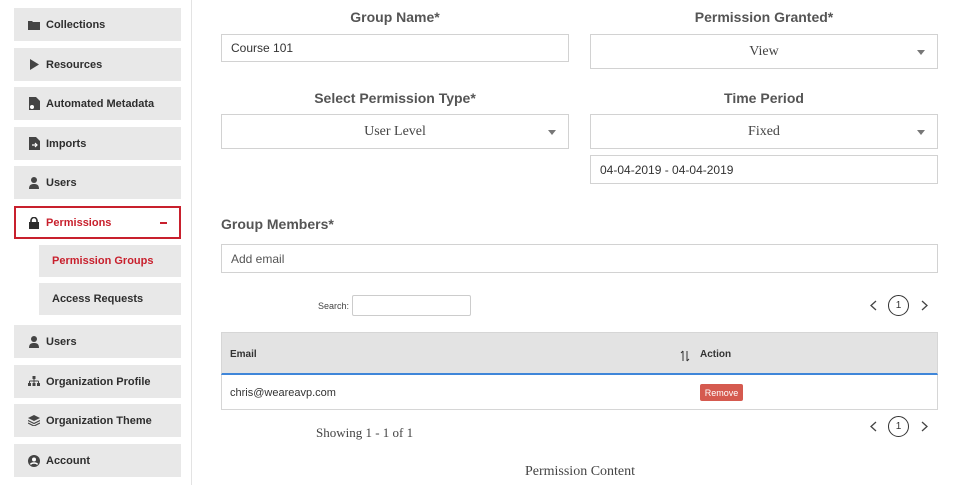 This screenshot has width=974, height=485. I want to click on time-period-select: Fixed, so click(764, 131).